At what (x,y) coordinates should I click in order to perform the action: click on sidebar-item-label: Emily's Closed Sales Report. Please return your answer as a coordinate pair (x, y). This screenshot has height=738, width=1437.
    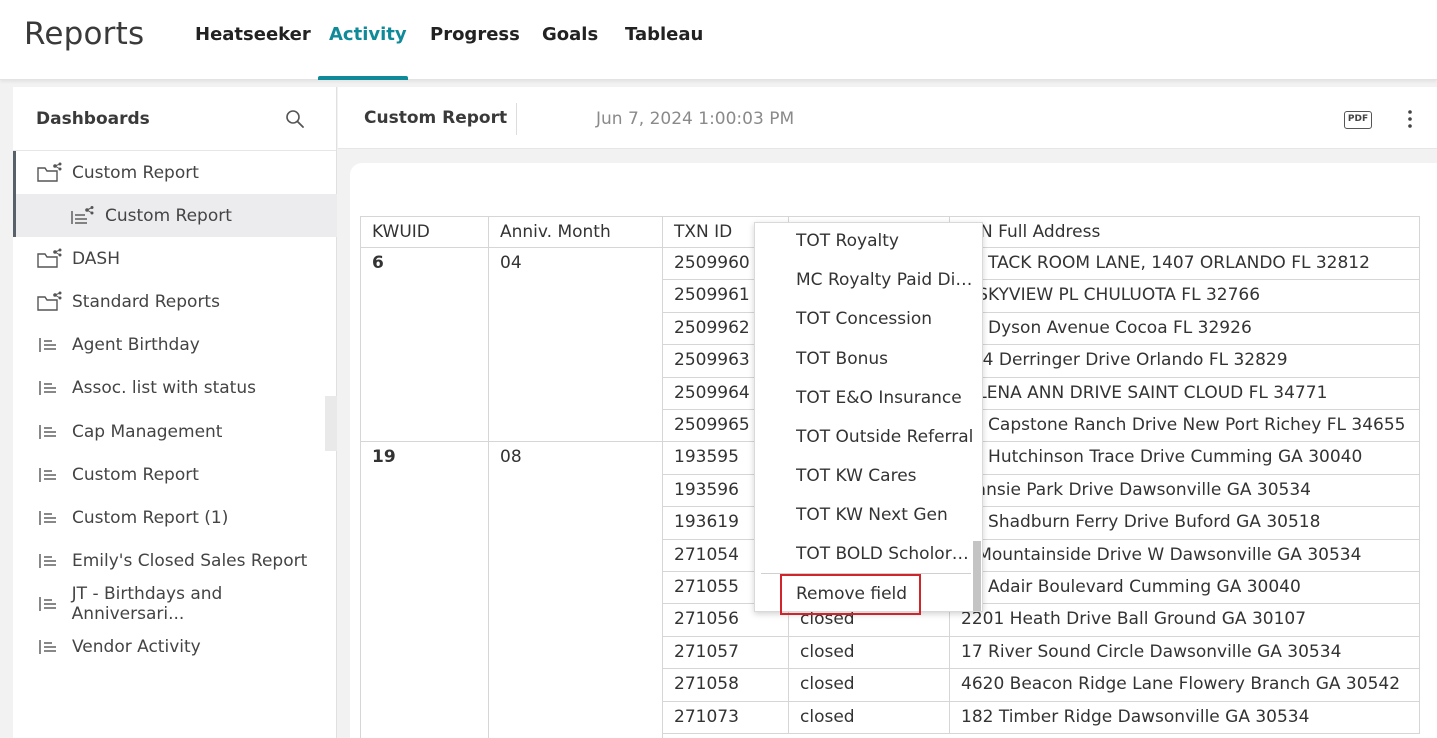
    Looking at the image, I should click on (190, 560).